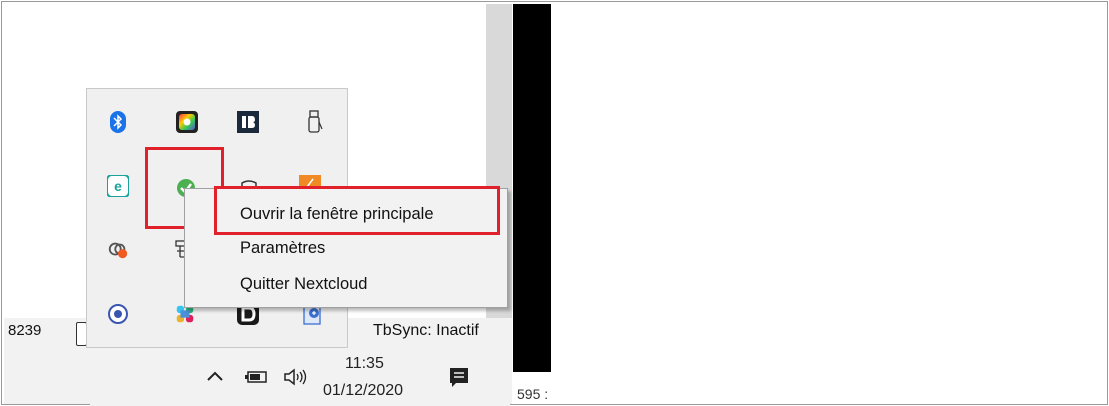  I want to click on svg-text: e, so click(118, 186).